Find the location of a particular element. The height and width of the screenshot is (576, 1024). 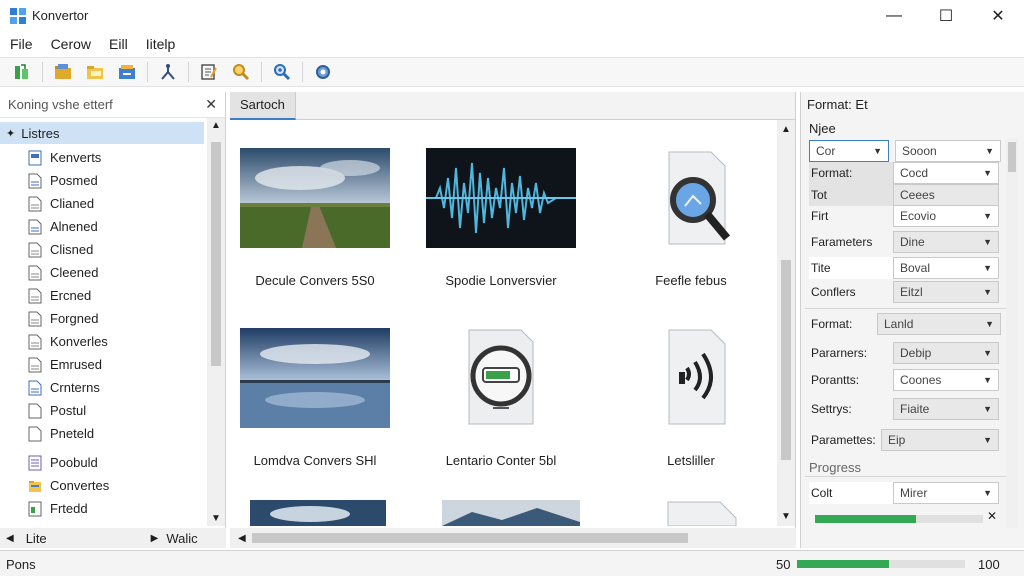

tree-item: Poobuld is located at coordinates (102, 462).